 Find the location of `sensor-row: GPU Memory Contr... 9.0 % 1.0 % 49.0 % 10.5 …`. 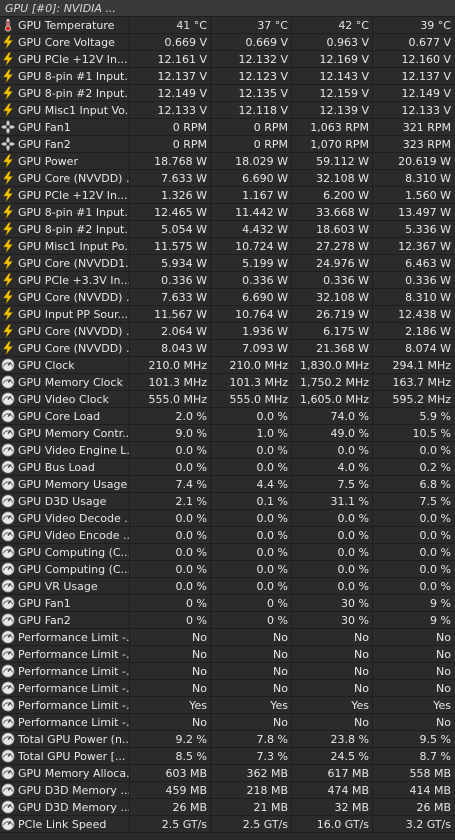

sensor-row: GPU Memory Contr... 9.0 % 1.0 % 49.0 % 10.5 … is located at coordinates (227, 433).